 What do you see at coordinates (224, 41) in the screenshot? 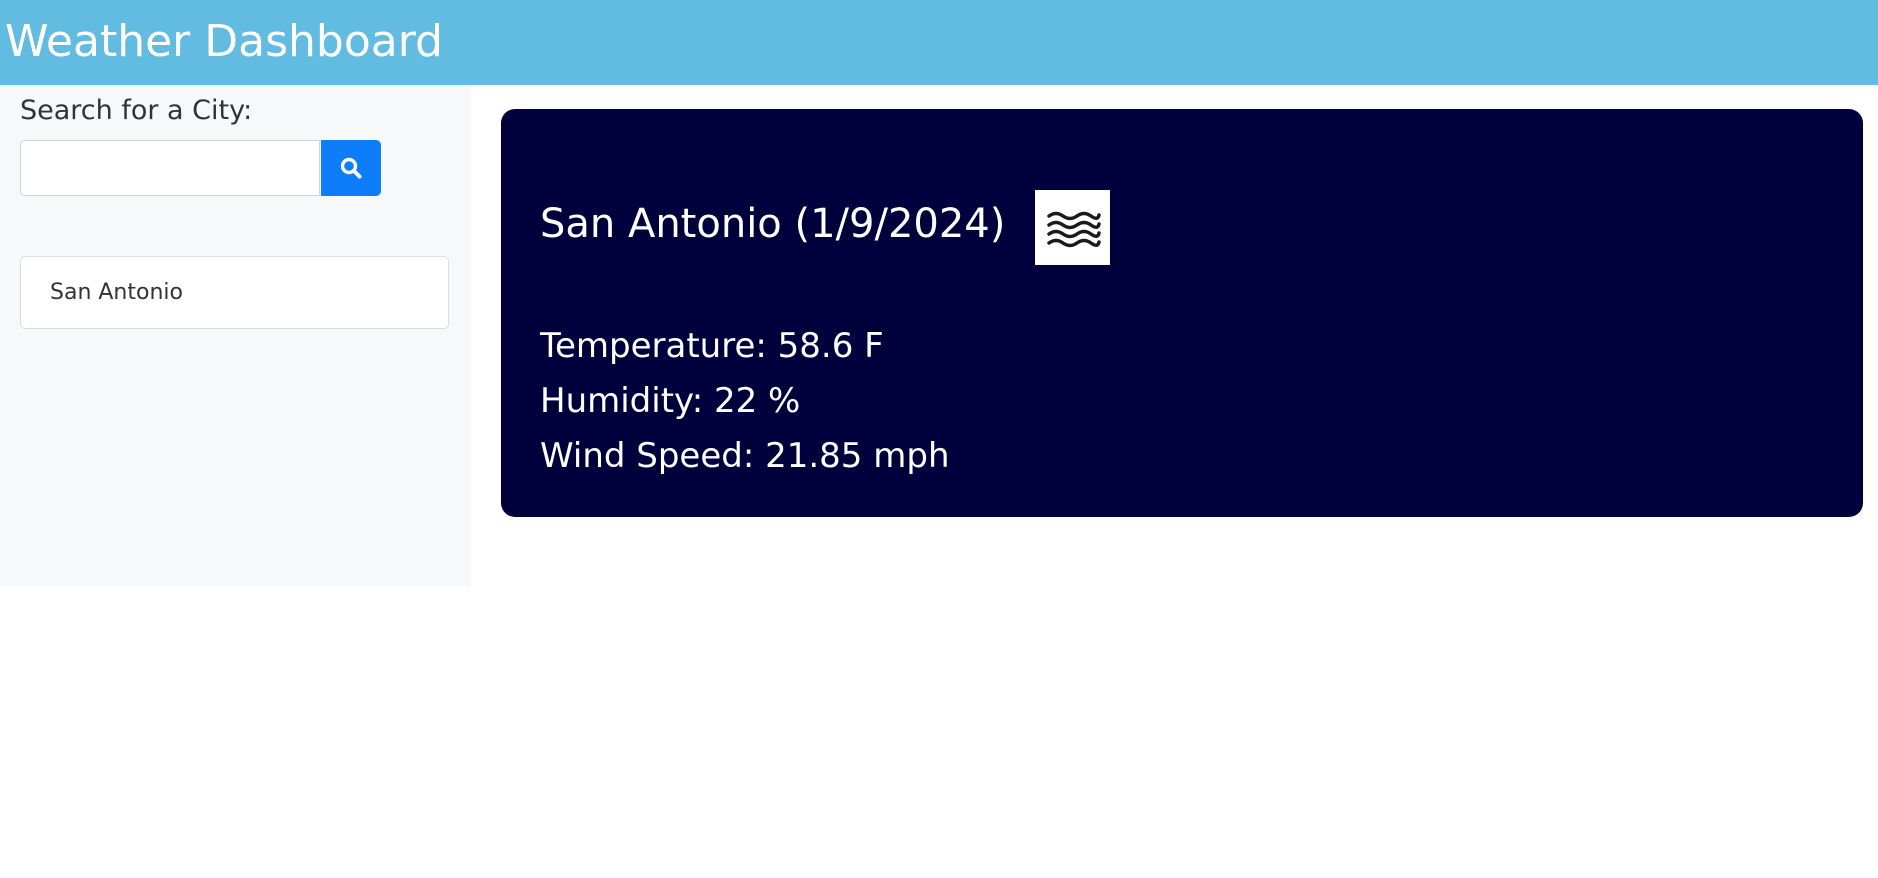
I see `page-title: Weather Dashboard` at bounding box center [224, 41].